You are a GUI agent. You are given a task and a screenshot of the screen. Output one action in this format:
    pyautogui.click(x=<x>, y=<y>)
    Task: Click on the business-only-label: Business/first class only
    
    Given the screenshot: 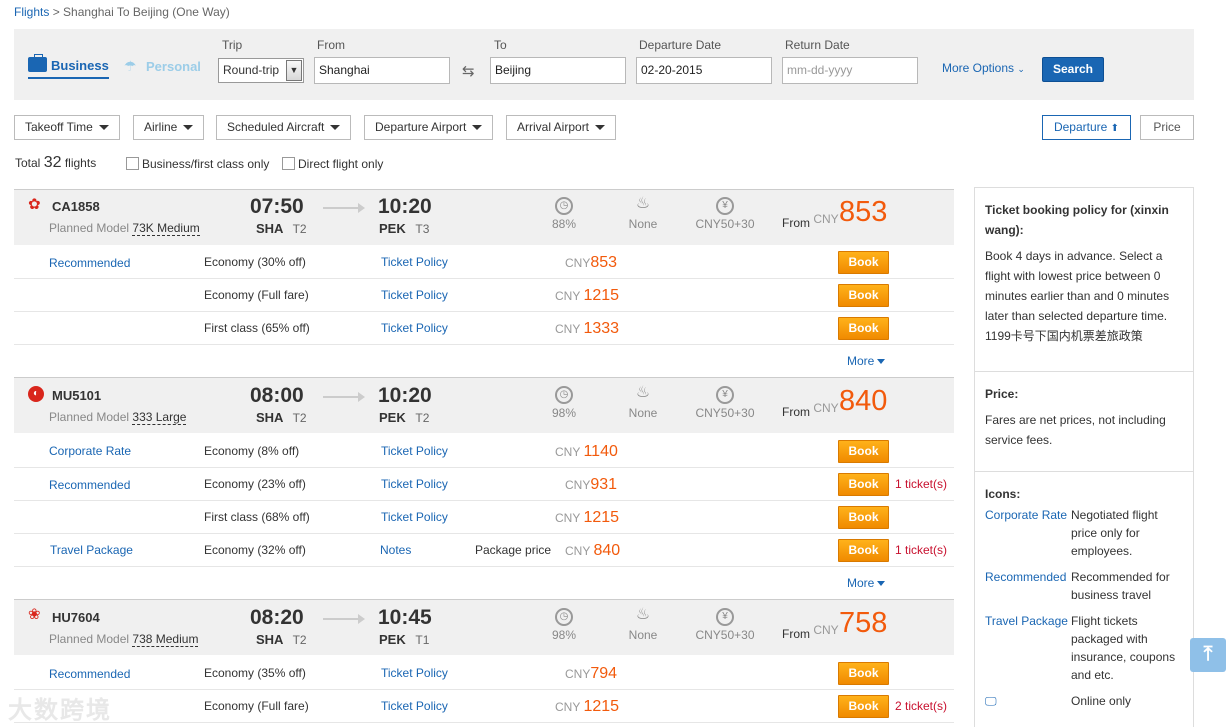 What is the action you would take?
    pyautogui.click(x=206, y=164)
    